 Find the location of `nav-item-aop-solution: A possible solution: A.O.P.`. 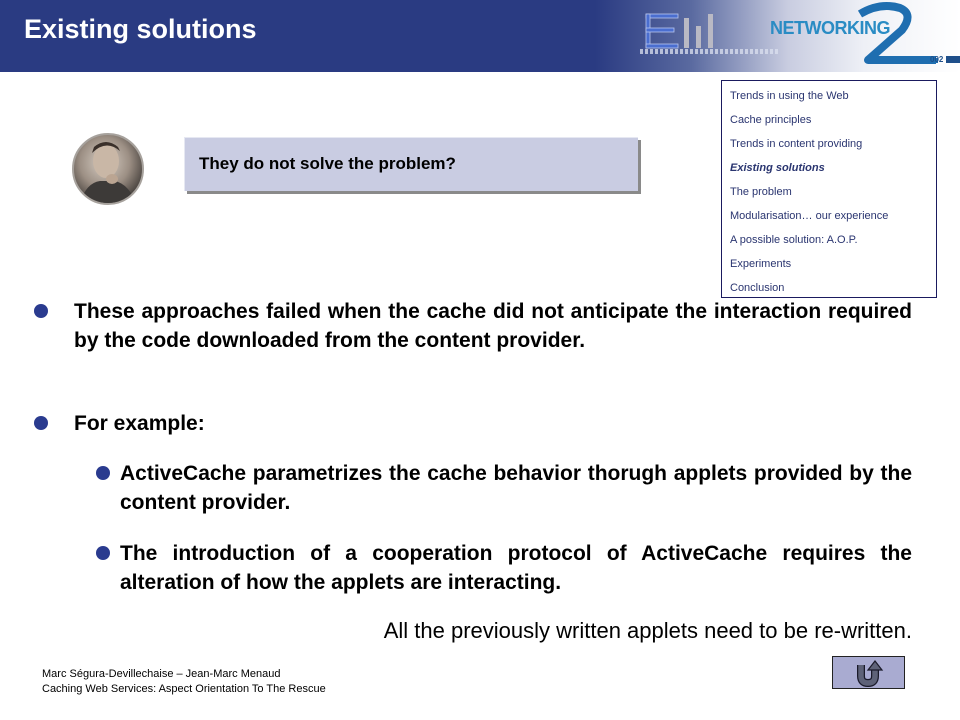

nav-item-aop-solution: A possible solution: A.O.P. is located at coordinates (833, 240).